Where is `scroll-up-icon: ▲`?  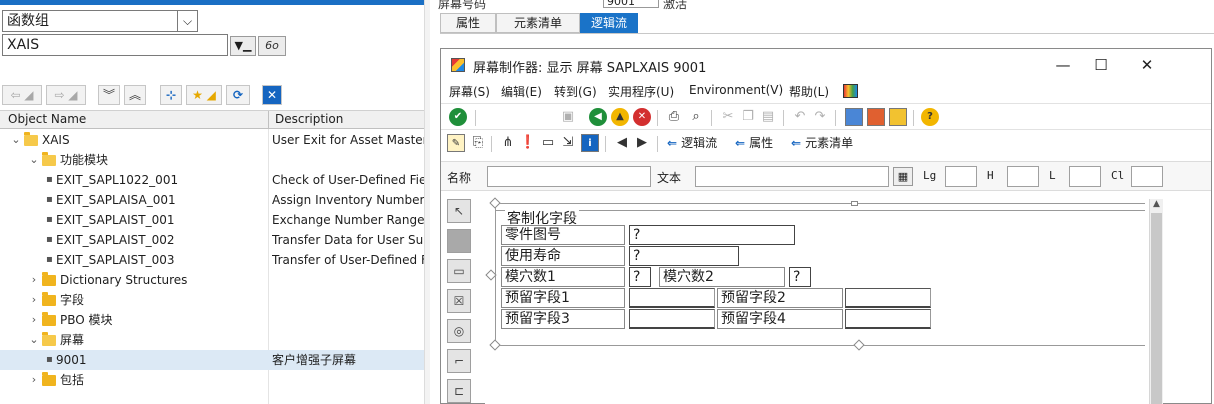
scroll-up-icon: ▲ is located at coordinates (1156, 206).